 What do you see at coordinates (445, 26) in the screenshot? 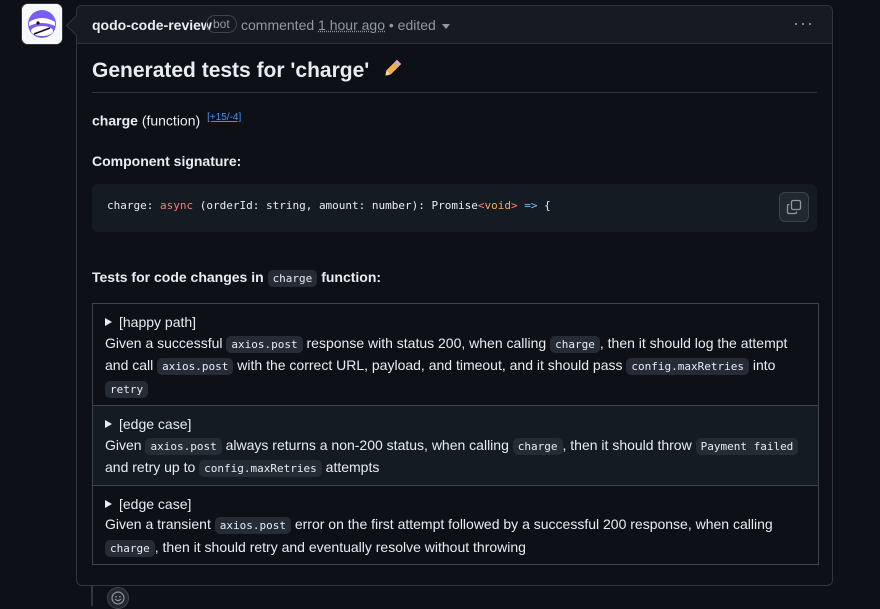
I see `caret-down-icon` at bounding box center [445, 26].